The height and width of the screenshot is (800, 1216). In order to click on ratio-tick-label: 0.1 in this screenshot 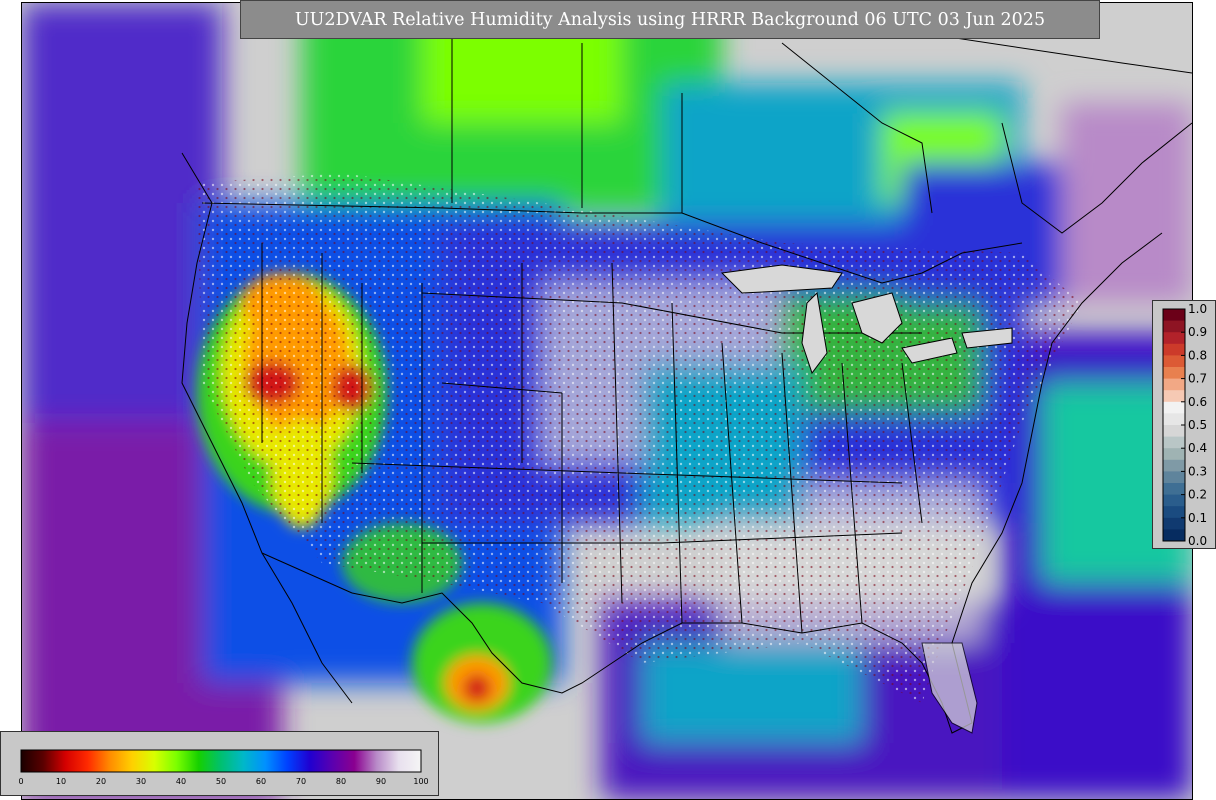, I will do `click(1197, 518)`.